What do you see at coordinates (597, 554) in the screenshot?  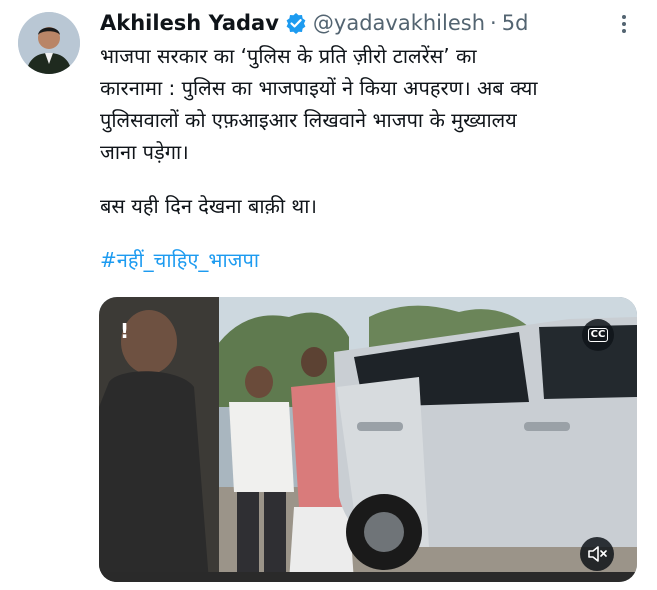 I see `muted-speaker-icon` at bounding box center [597, 554].